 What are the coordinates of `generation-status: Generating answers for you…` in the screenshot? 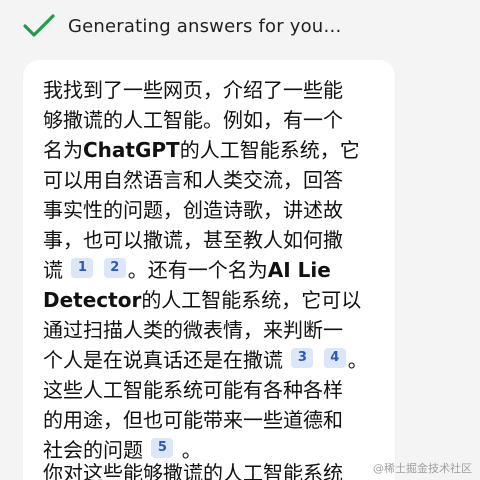 It's located at (182, 26).